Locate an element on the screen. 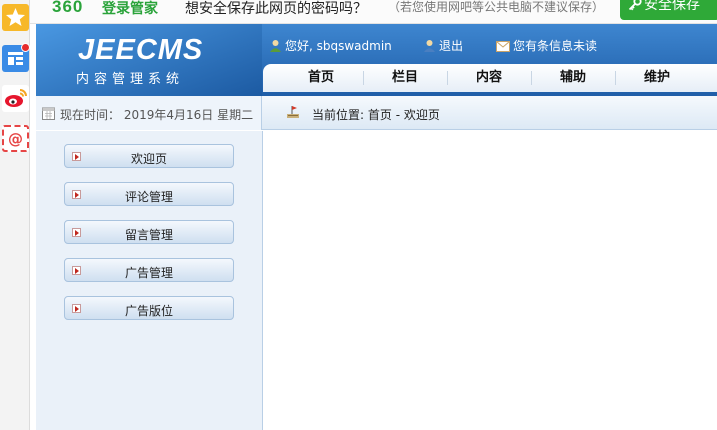 The image size is (717, 430). menu-item-label: 欢迎页 is located at coordinates (148, 159).